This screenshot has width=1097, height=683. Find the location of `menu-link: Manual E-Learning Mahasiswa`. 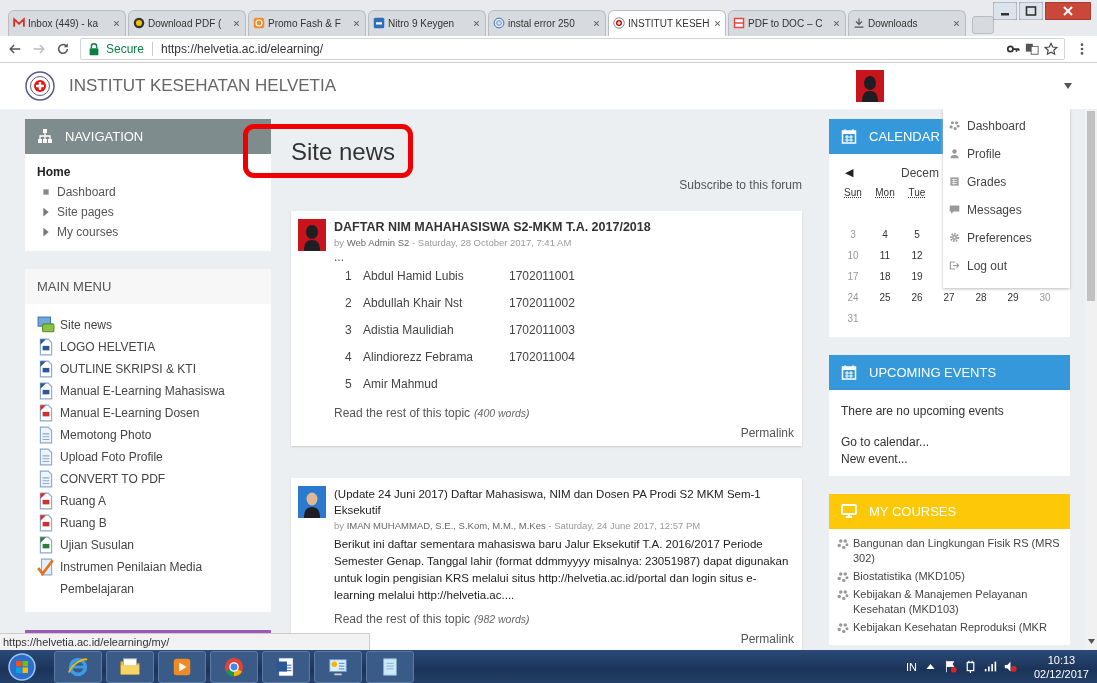

menu-link: Manual E-Learning Mahasiswa is located at coordinates (142, 390).